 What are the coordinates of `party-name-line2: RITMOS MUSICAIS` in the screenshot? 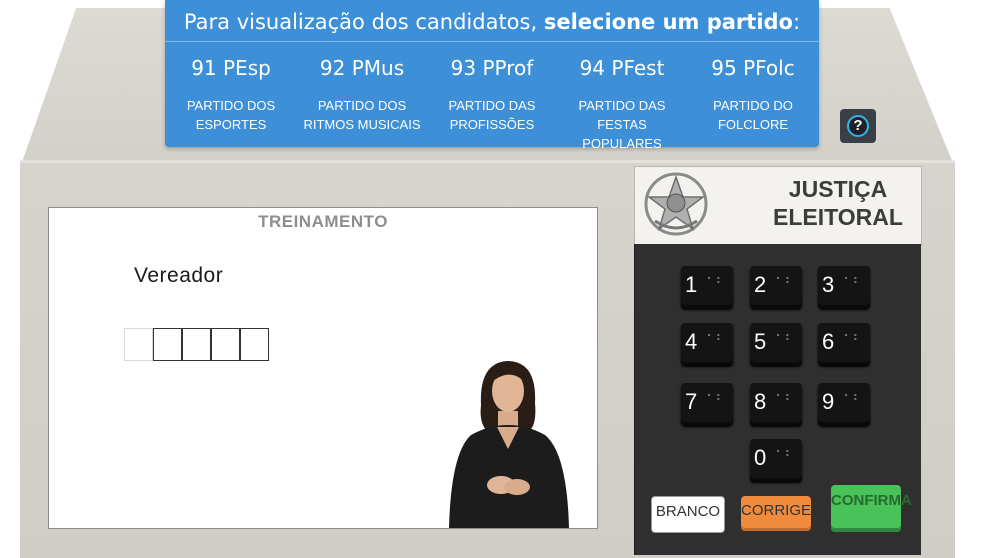 It's located at (362, 124).